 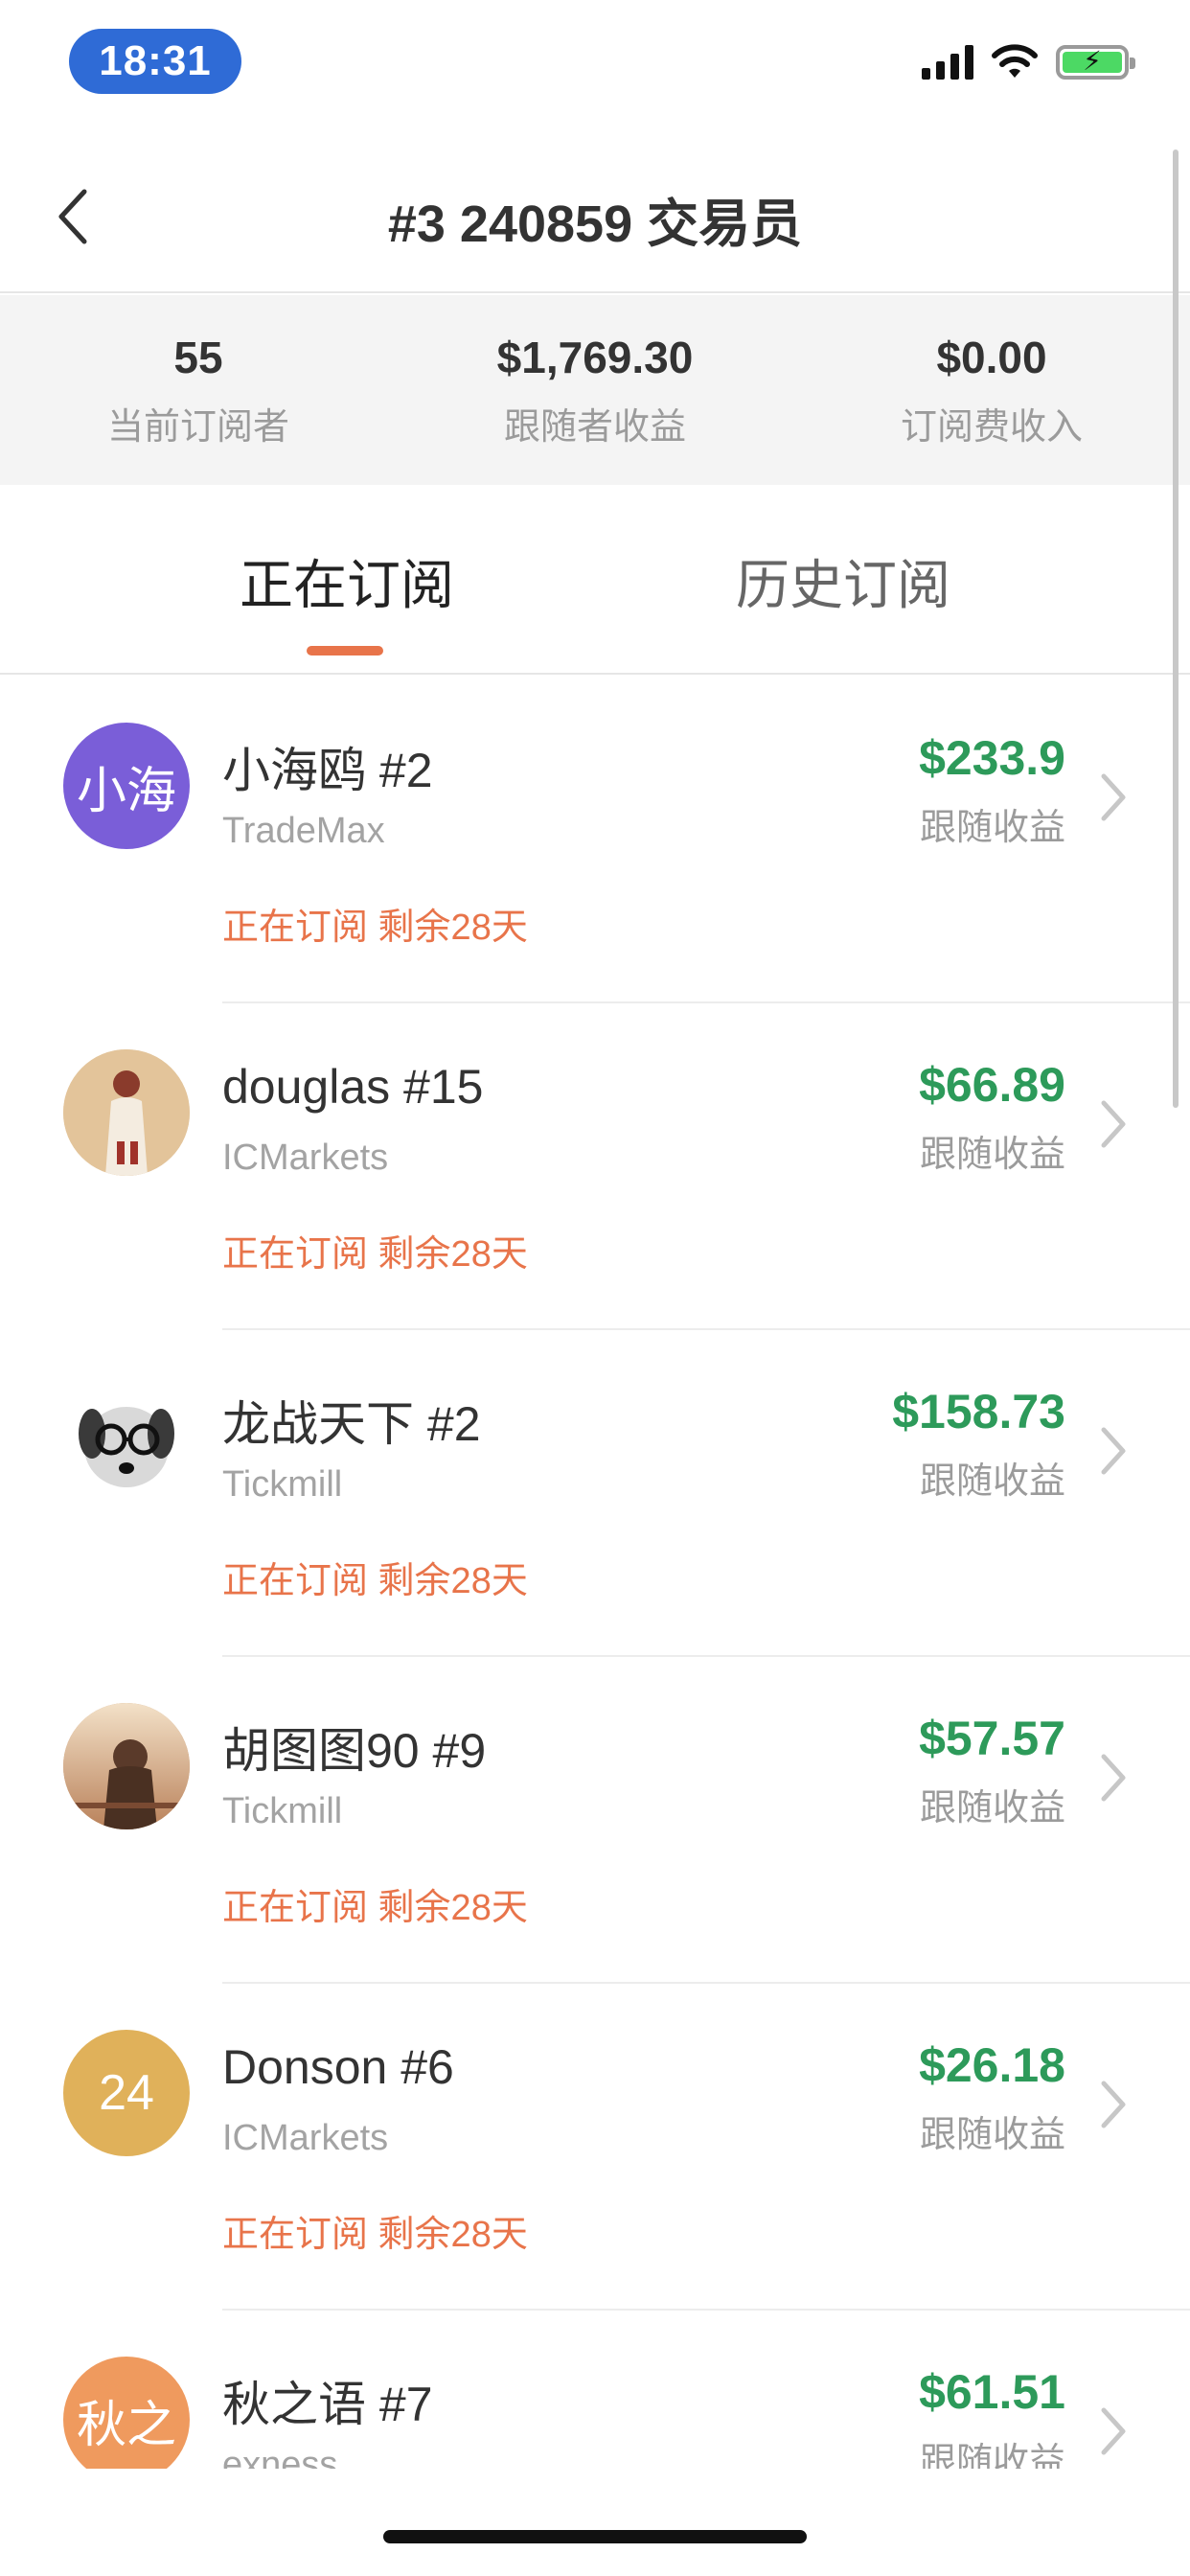 What do you see at coordinates (992, 1738) in the screenshot?
I see `profit-amount: $57.57` at bounding box center [992, 1738].